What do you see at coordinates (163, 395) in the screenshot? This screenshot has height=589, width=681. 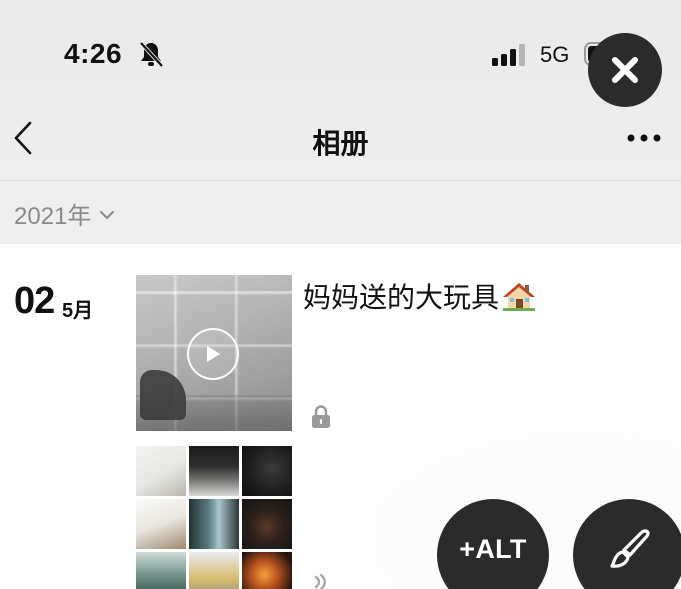 I see `thumbnail-object` at bounding box center [163, 395].